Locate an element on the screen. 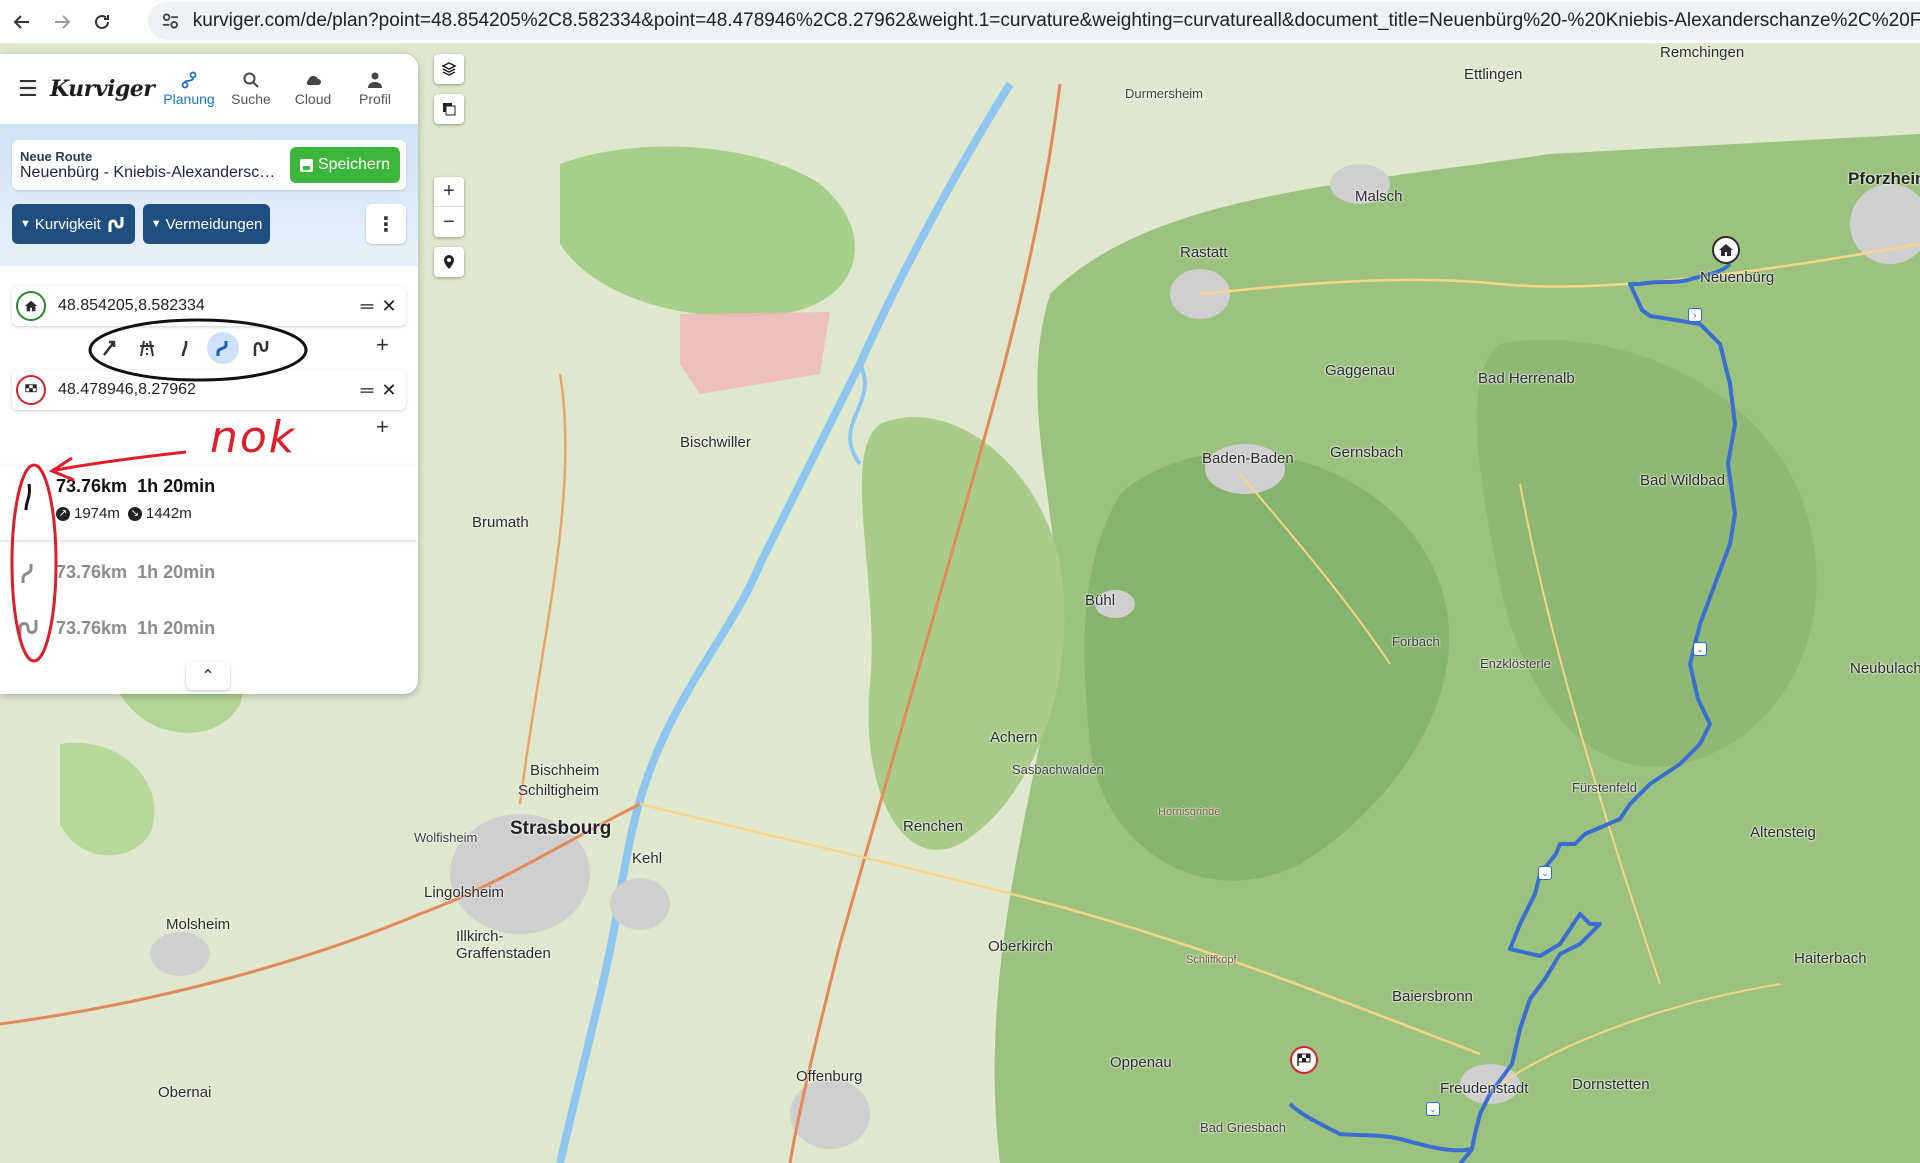  forward-button is located at coordinates (62, 22).